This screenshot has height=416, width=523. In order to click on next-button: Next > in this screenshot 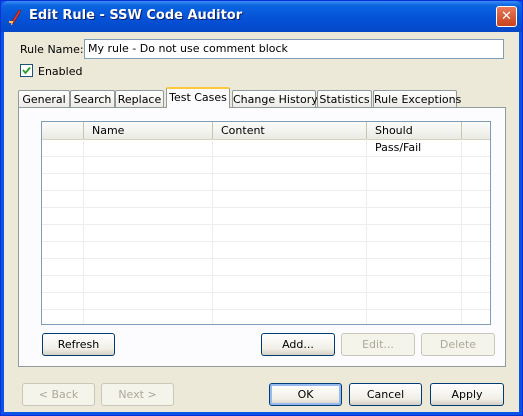, I will do `click(137, 394)`.